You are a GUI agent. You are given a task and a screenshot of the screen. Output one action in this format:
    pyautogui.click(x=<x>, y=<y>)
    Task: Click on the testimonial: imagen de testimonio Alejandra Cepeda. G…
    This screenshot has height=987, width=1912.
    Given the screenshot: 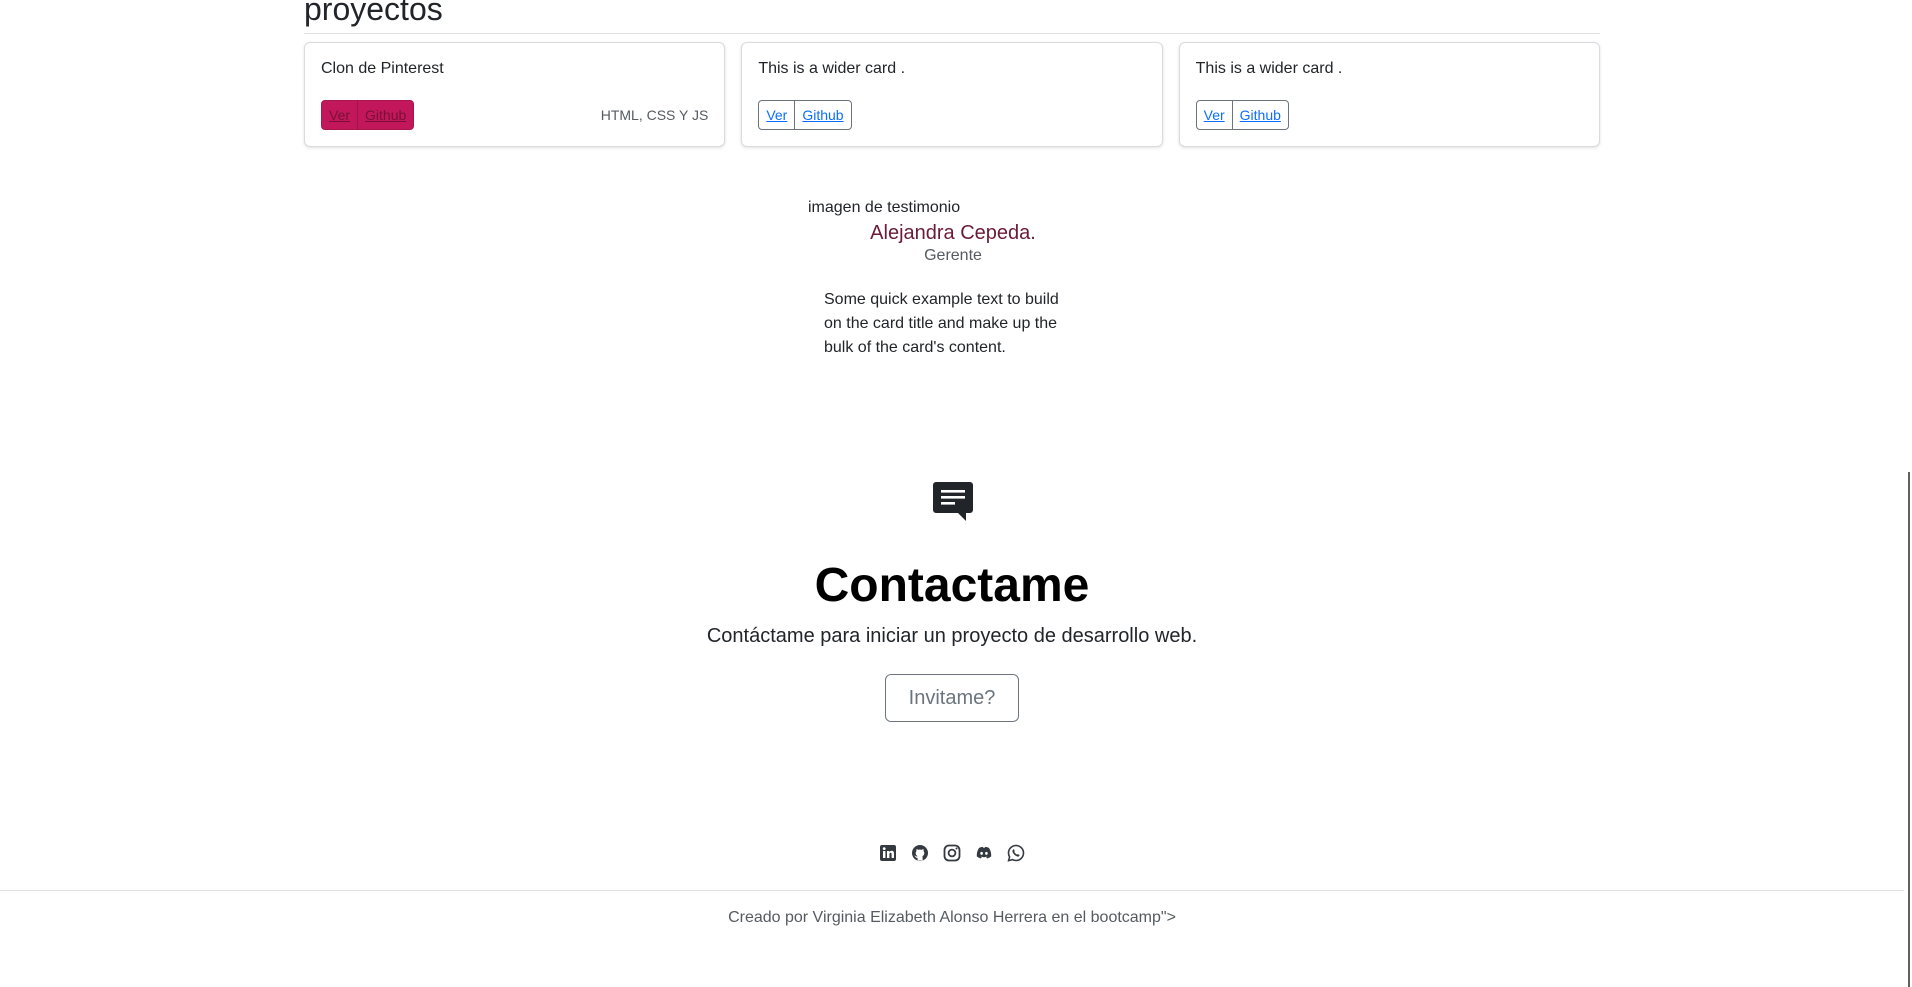 What is the action you would take?
    pyautogui.click(x=953, y=279)
    